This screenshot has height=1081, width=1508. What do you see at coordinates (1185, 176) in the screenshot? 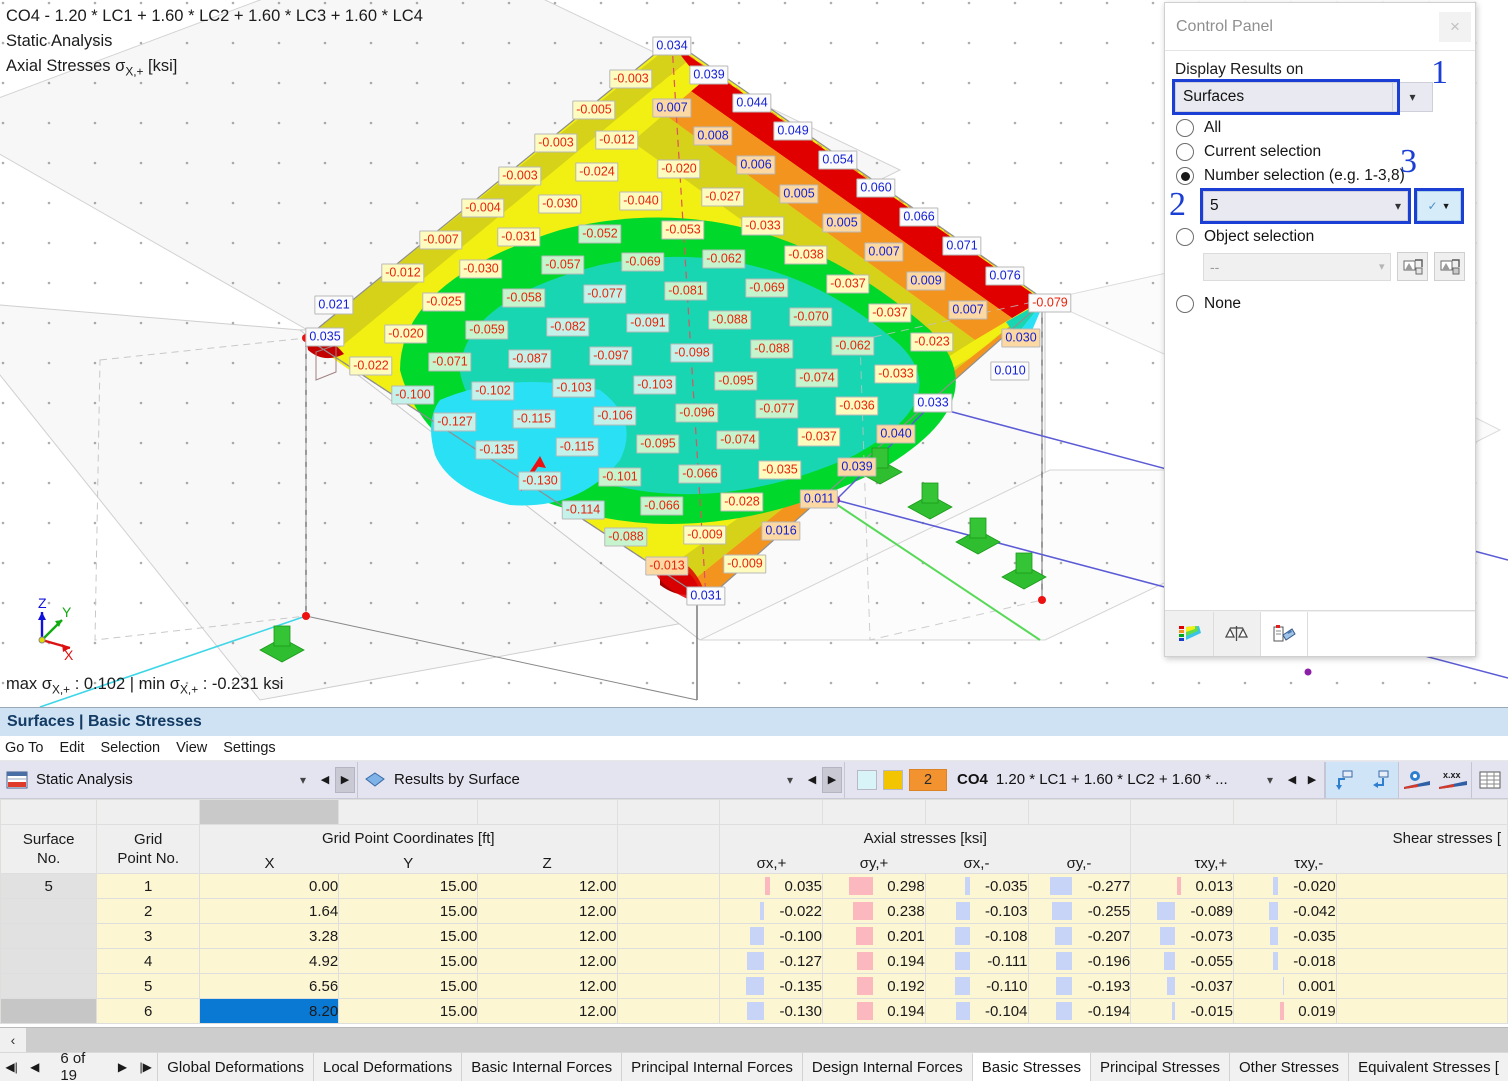
I see `radio-icon-number` at bounding box center [1185, 176].